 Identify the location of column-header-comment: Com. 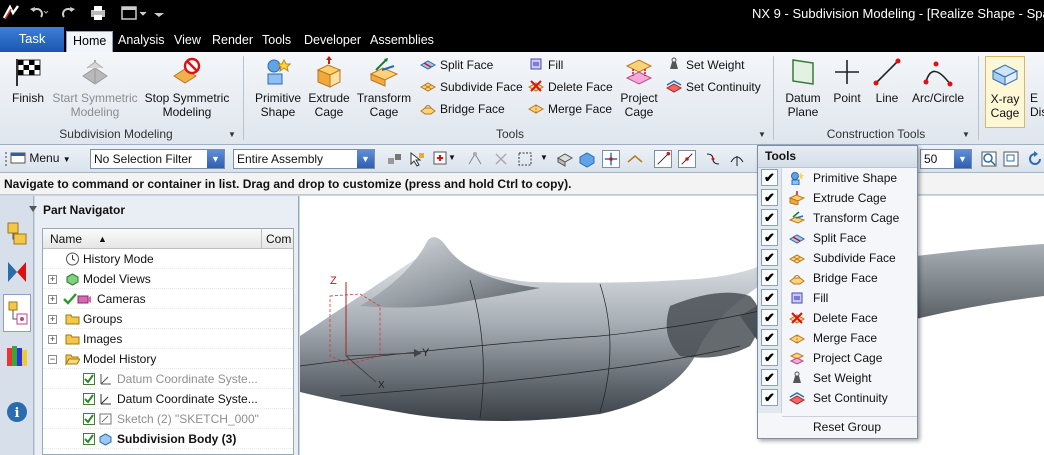
(278, 239).